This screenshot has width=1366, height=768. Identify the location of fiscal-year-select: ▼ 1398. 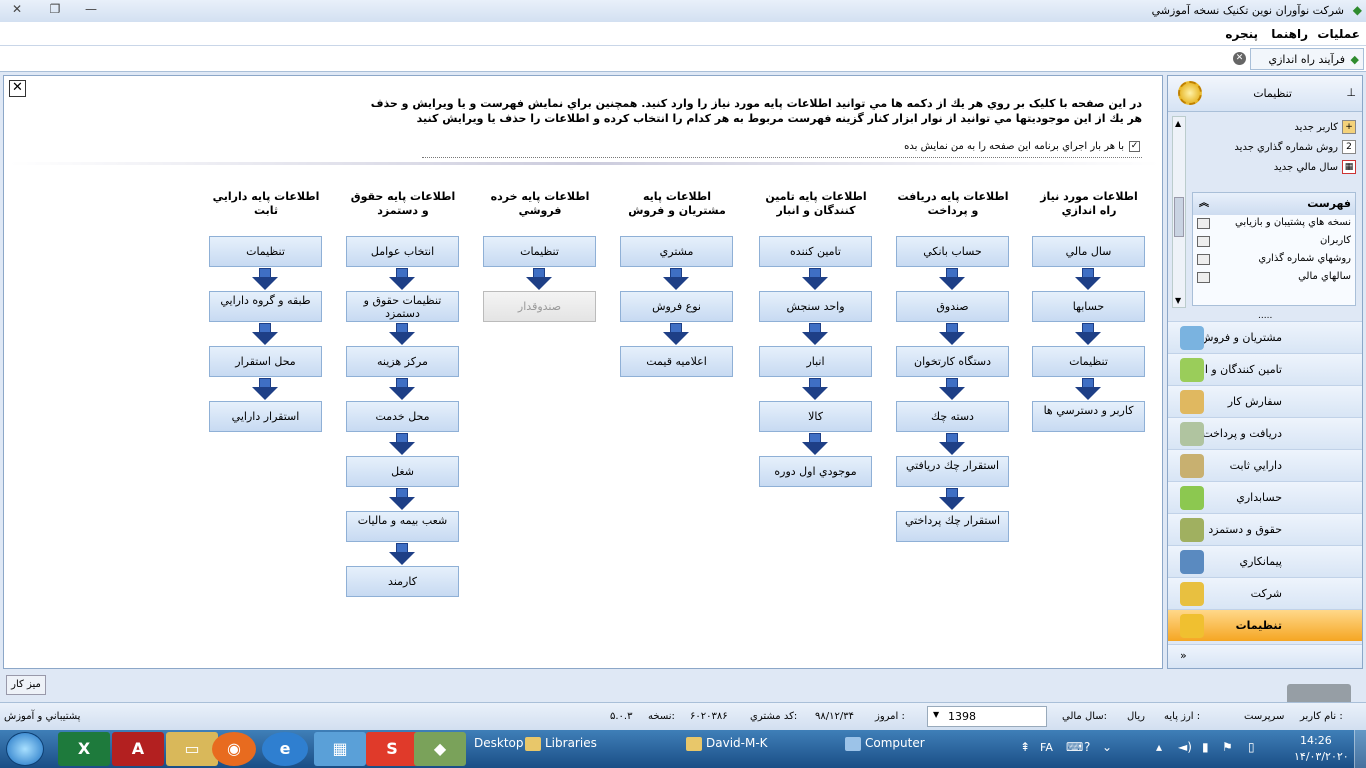
(987, 716).